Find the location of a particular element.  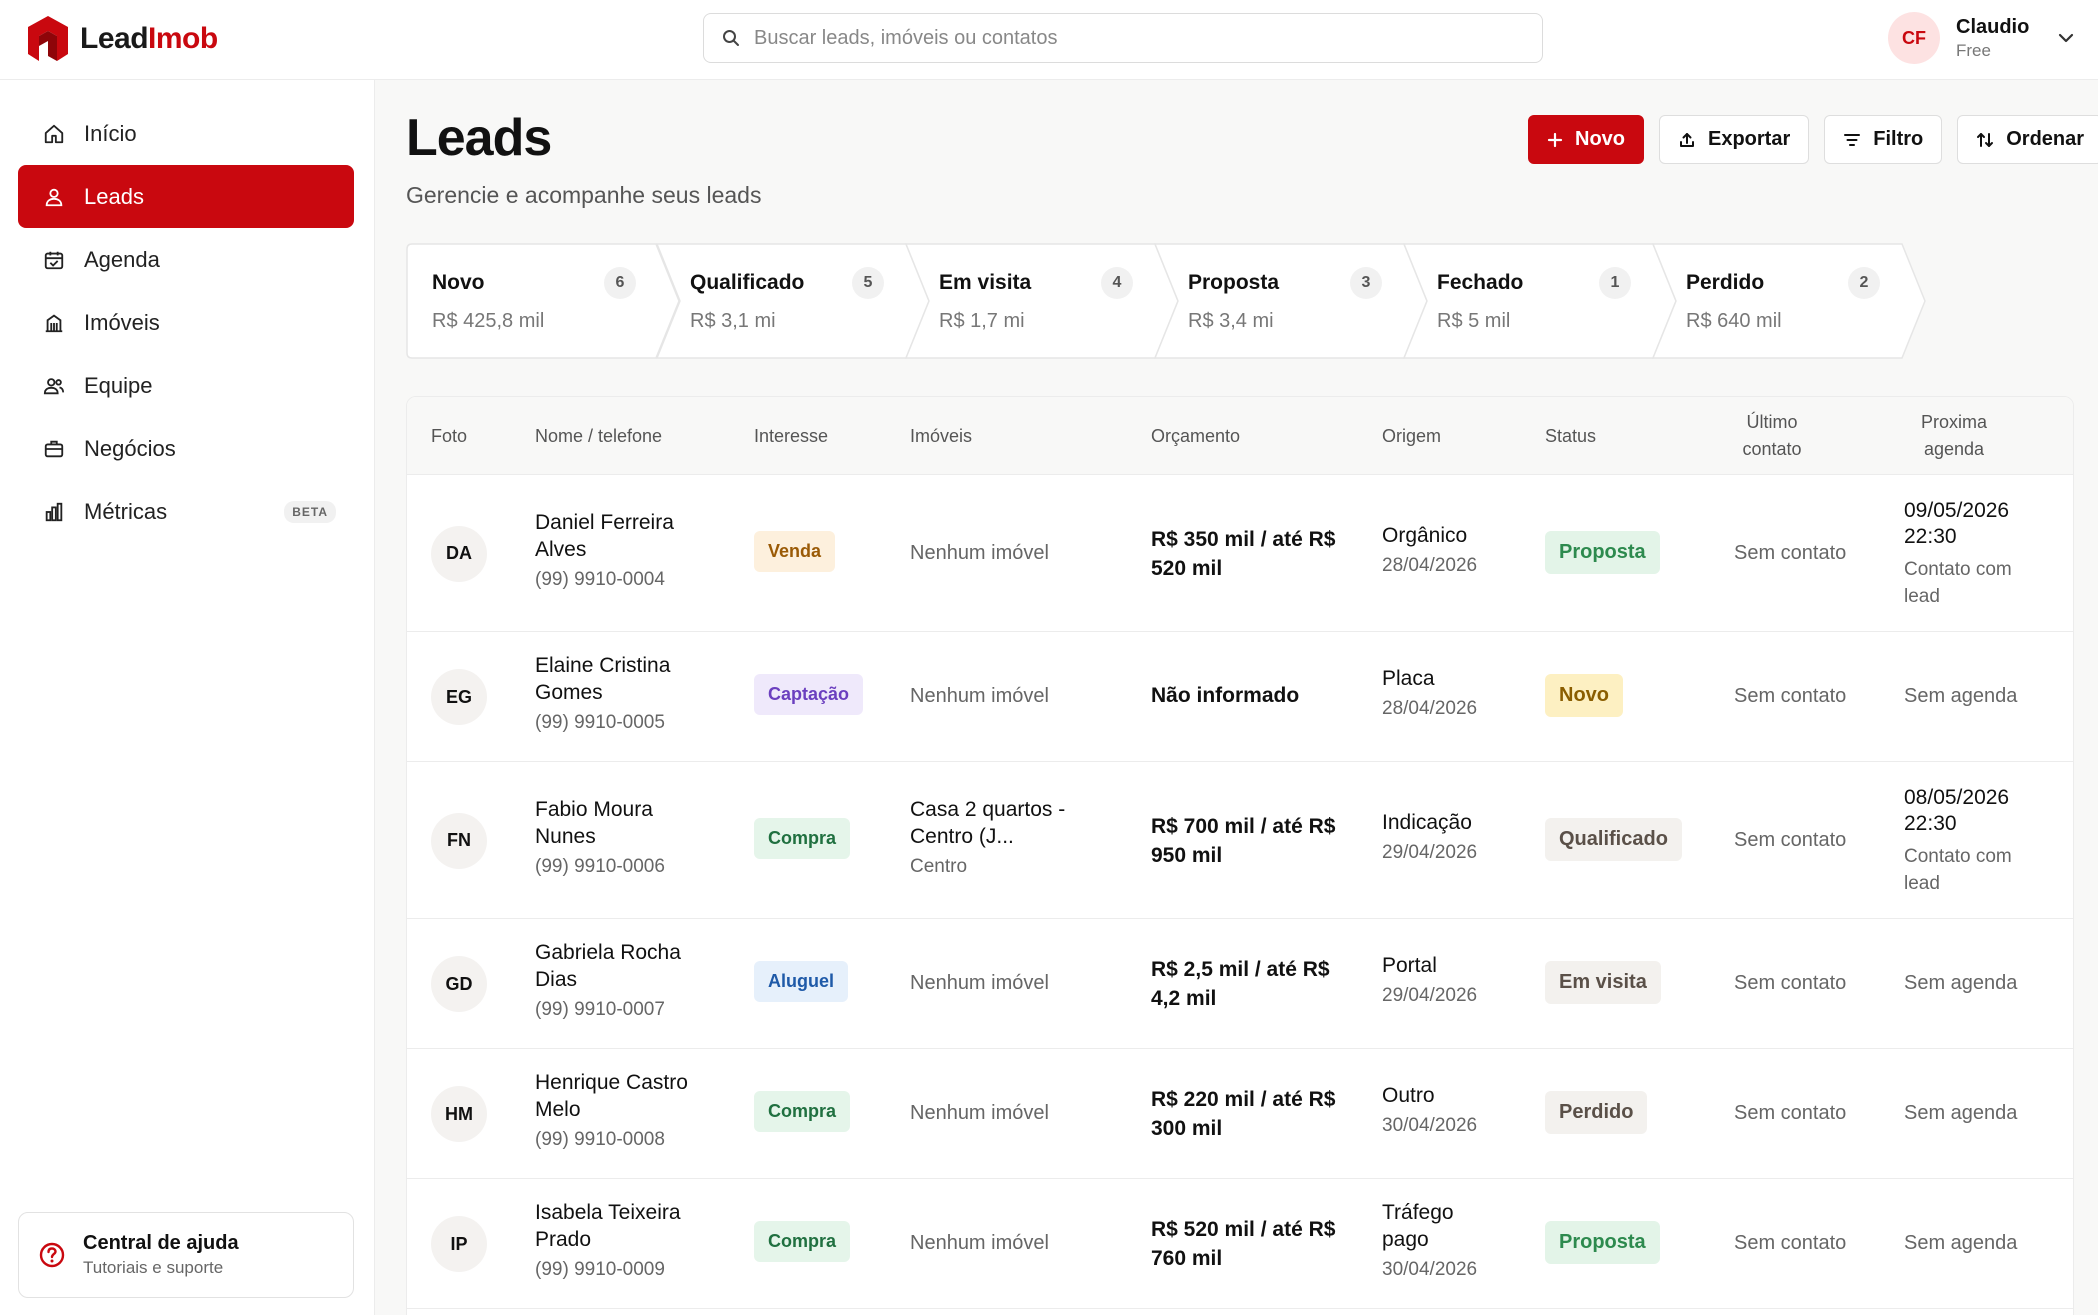

col-next-agenda: Proxima agenda is located at coordinates (1954, 436).